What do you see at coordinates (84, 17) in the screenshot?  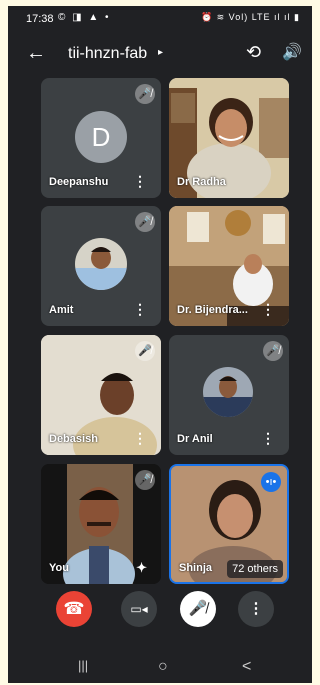 I see `notification-icons: © ◨ ▲ •` at bounding box center [84, 17].